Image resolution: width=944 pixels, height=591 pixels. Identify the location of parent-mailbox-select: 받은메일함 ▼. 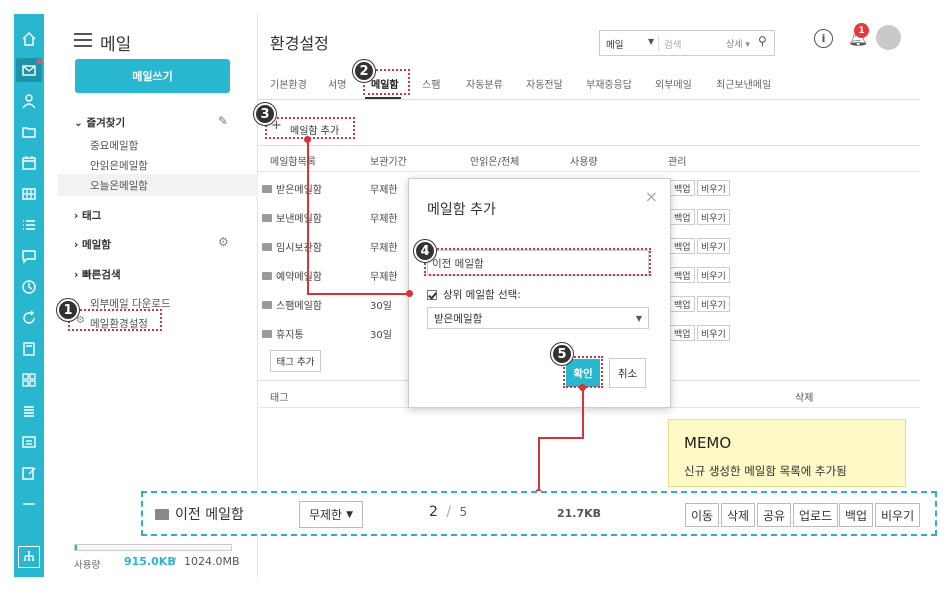
(538, 318).